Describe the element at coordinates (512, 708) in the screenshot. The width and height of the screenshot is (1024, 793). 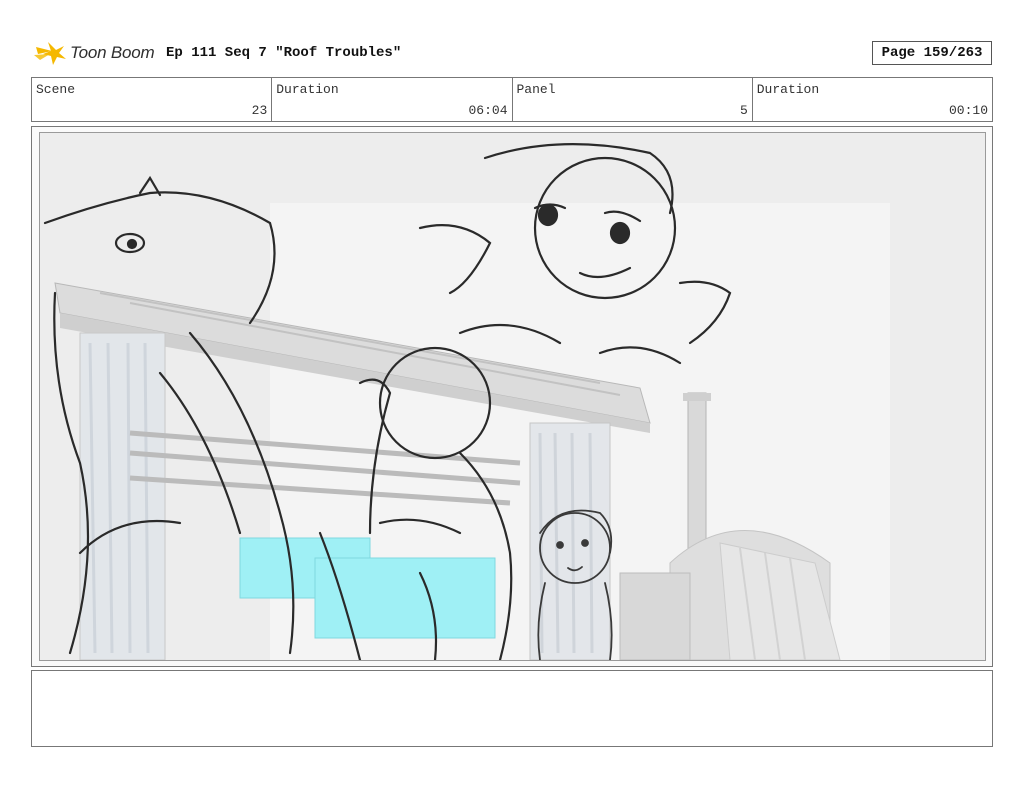
I see `panel-notes-box` at that location.